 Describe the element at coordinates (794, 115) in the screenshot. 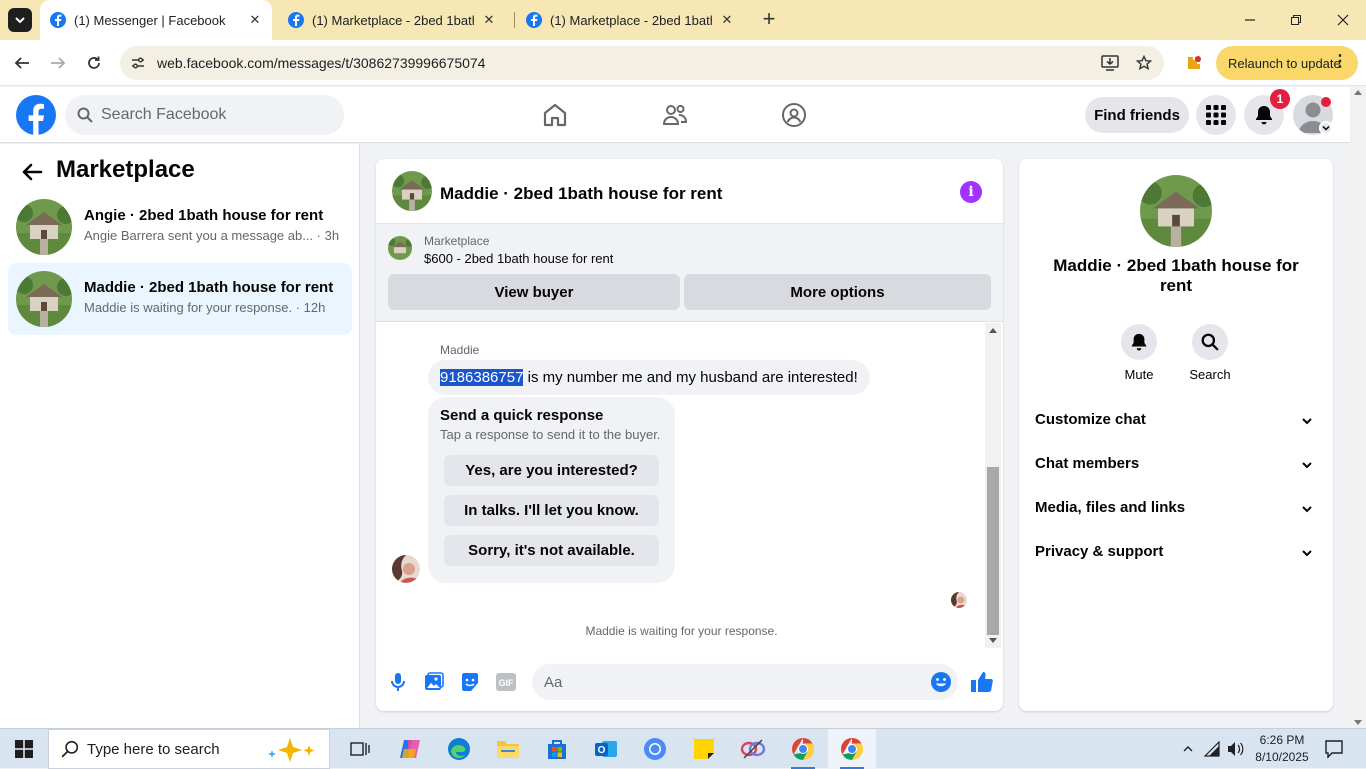

I see `nav-groups` at that location.